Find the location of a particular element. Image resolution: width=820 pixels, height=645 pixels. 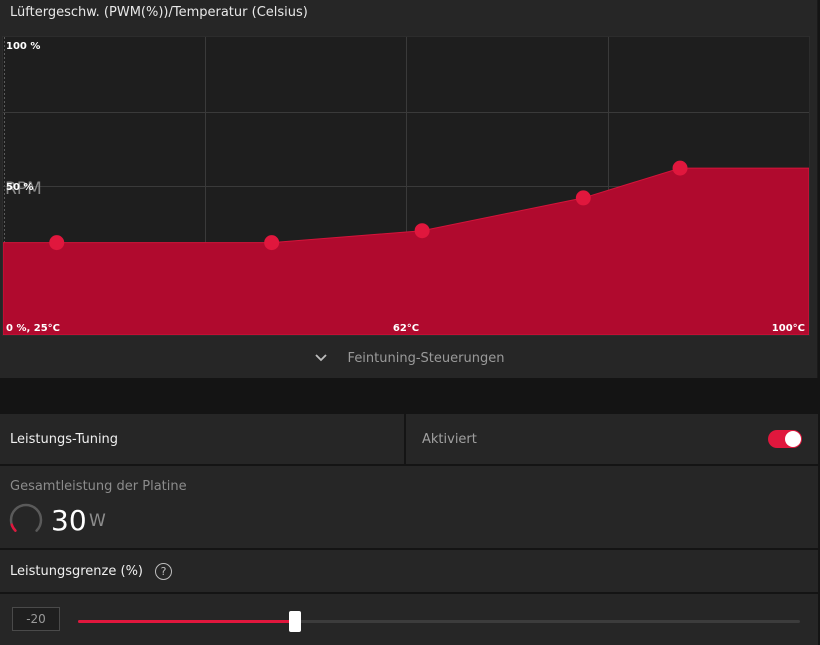

x-tick-label-left: 0 %, 25°C is located at coordinates (33, 328).